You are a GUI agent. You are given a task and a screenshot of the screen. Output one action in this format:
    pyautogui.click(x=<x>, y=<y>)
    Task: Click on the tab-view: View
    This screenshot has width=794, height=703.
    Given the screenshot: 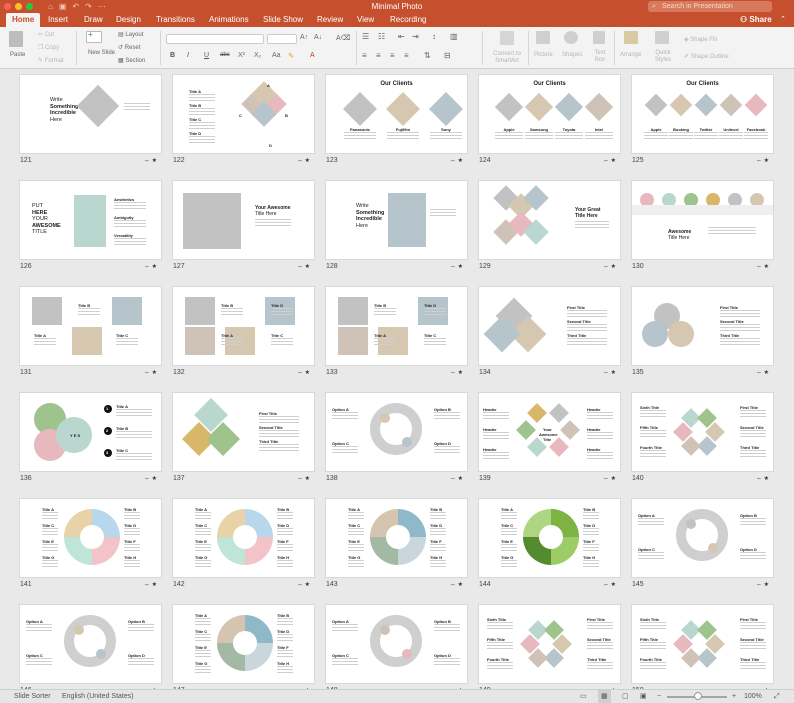 What is the action you would take?
    pyautogui.click(x=365, y=20)
    